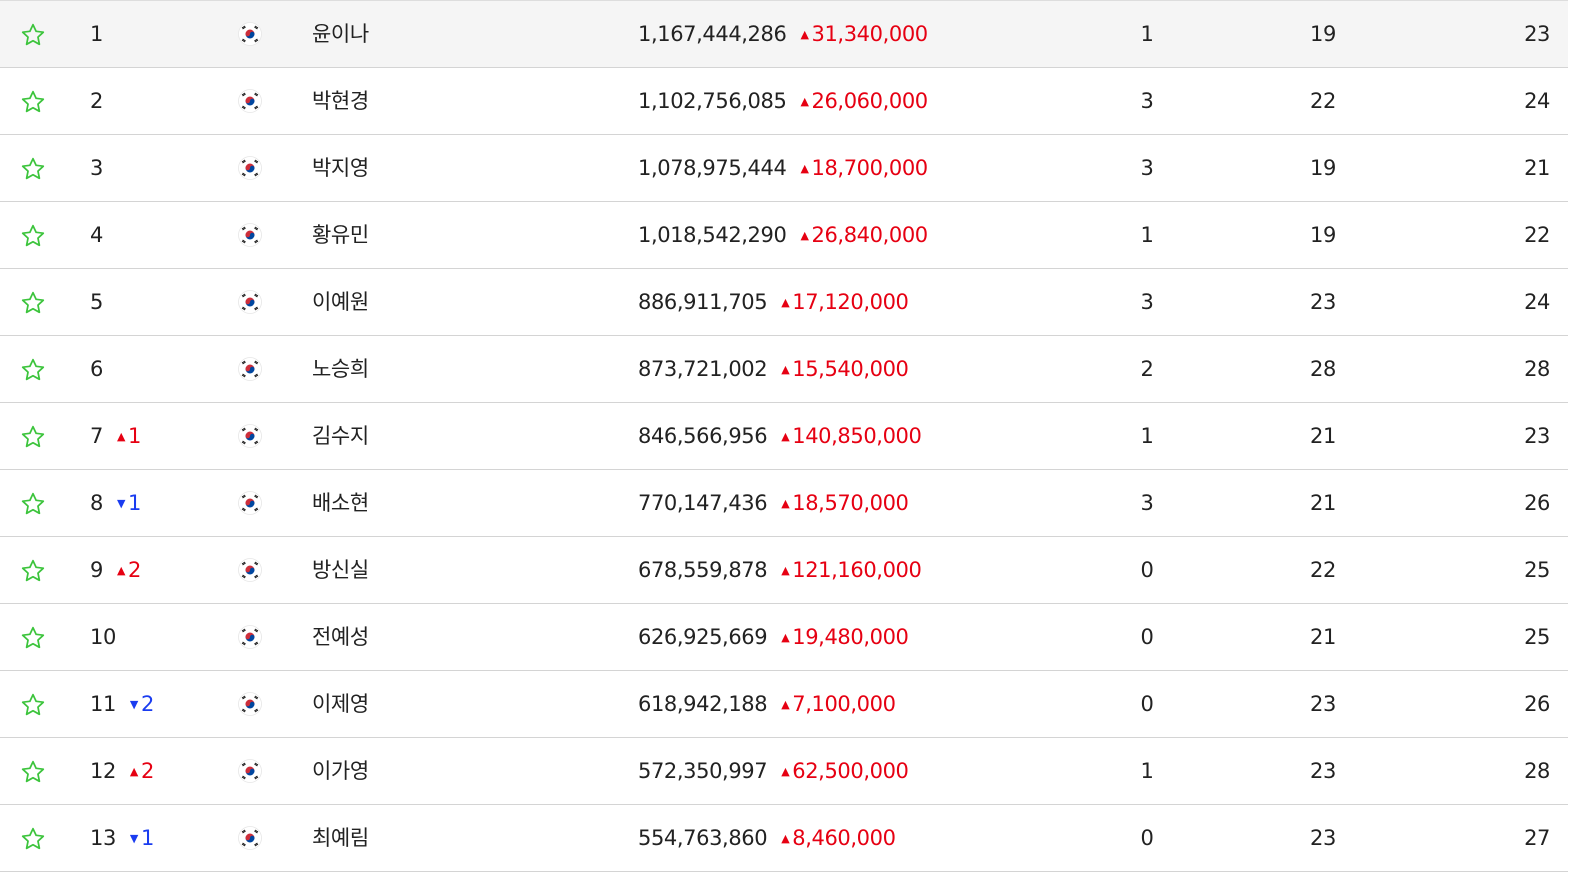  Describe the element at coordinates (340, 168) in the screenshot. I see `player-name: 박지영` at that location.